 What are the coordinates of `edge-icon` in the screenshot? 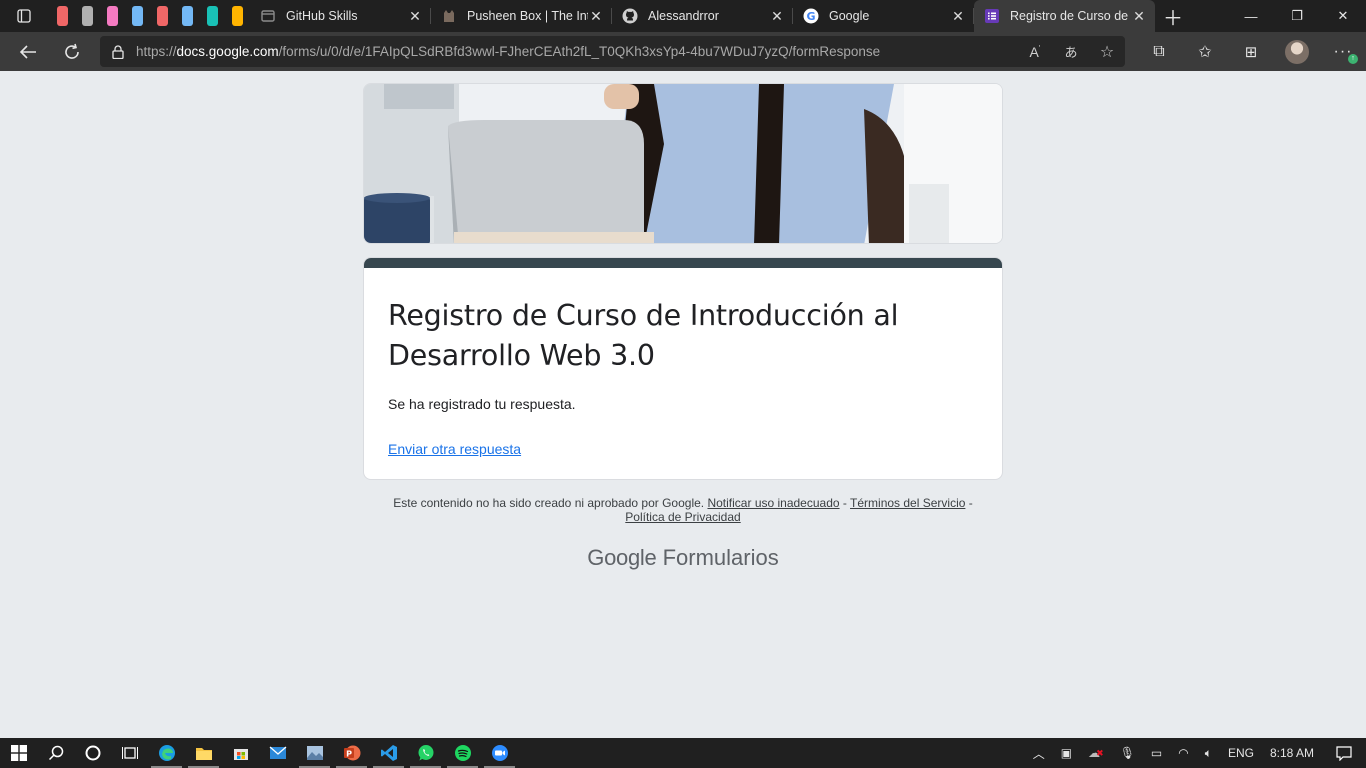 It's located at (166, 753).